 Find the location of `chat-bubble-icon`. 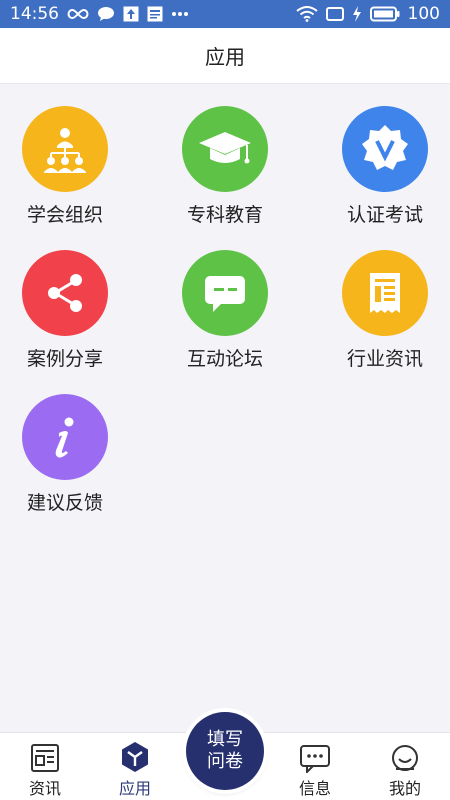

chat-bubble-icon is located at coordinates (106, 14).